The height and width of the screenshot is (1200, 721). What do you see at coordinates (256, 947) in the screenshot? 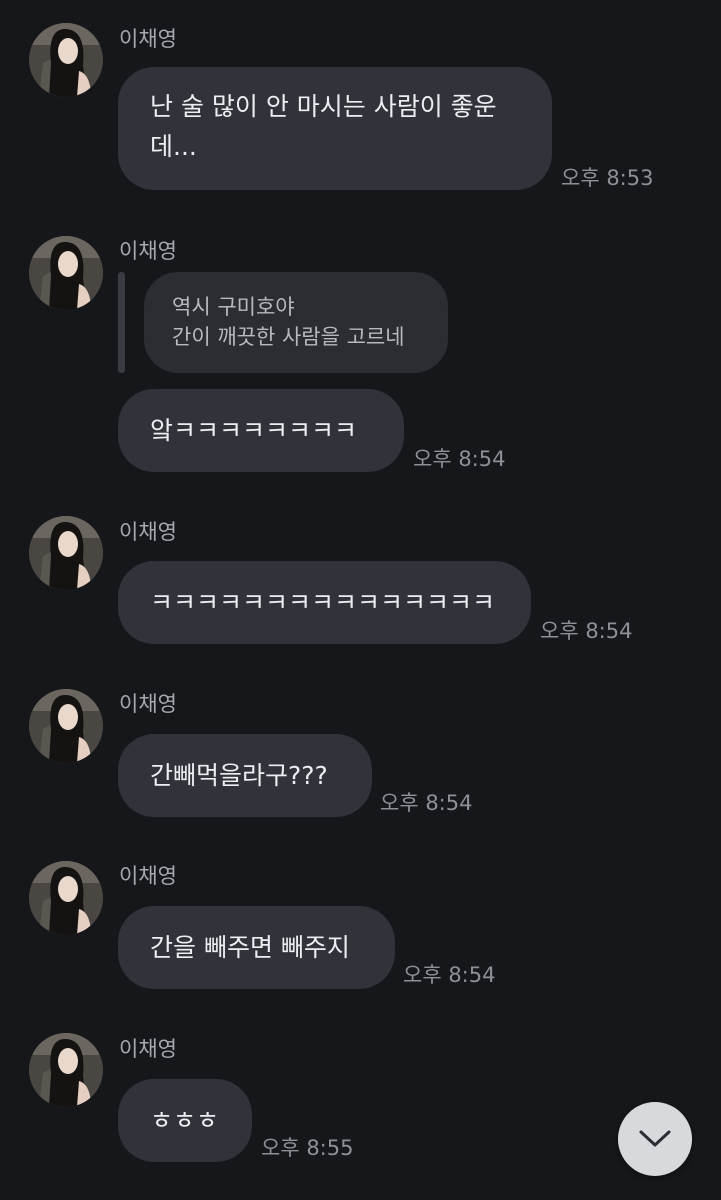
I see `message-bubble: 간을 빼주면 빼주지` at bounding box center [256, 947].